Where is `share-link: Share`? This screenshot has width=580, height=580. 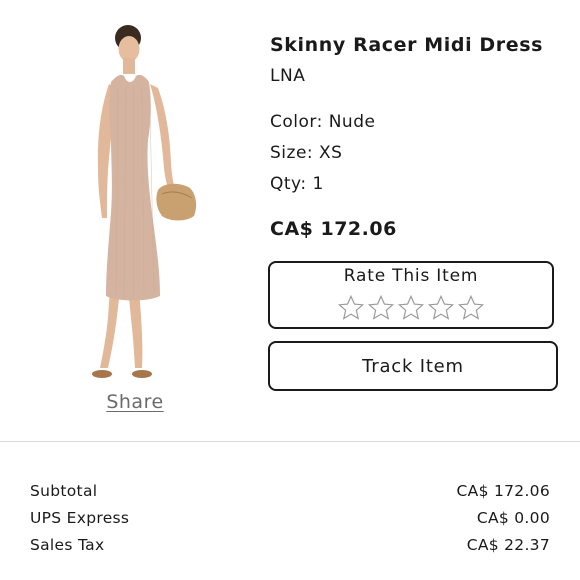 share-link: Share is located at coordinates (135, 402).